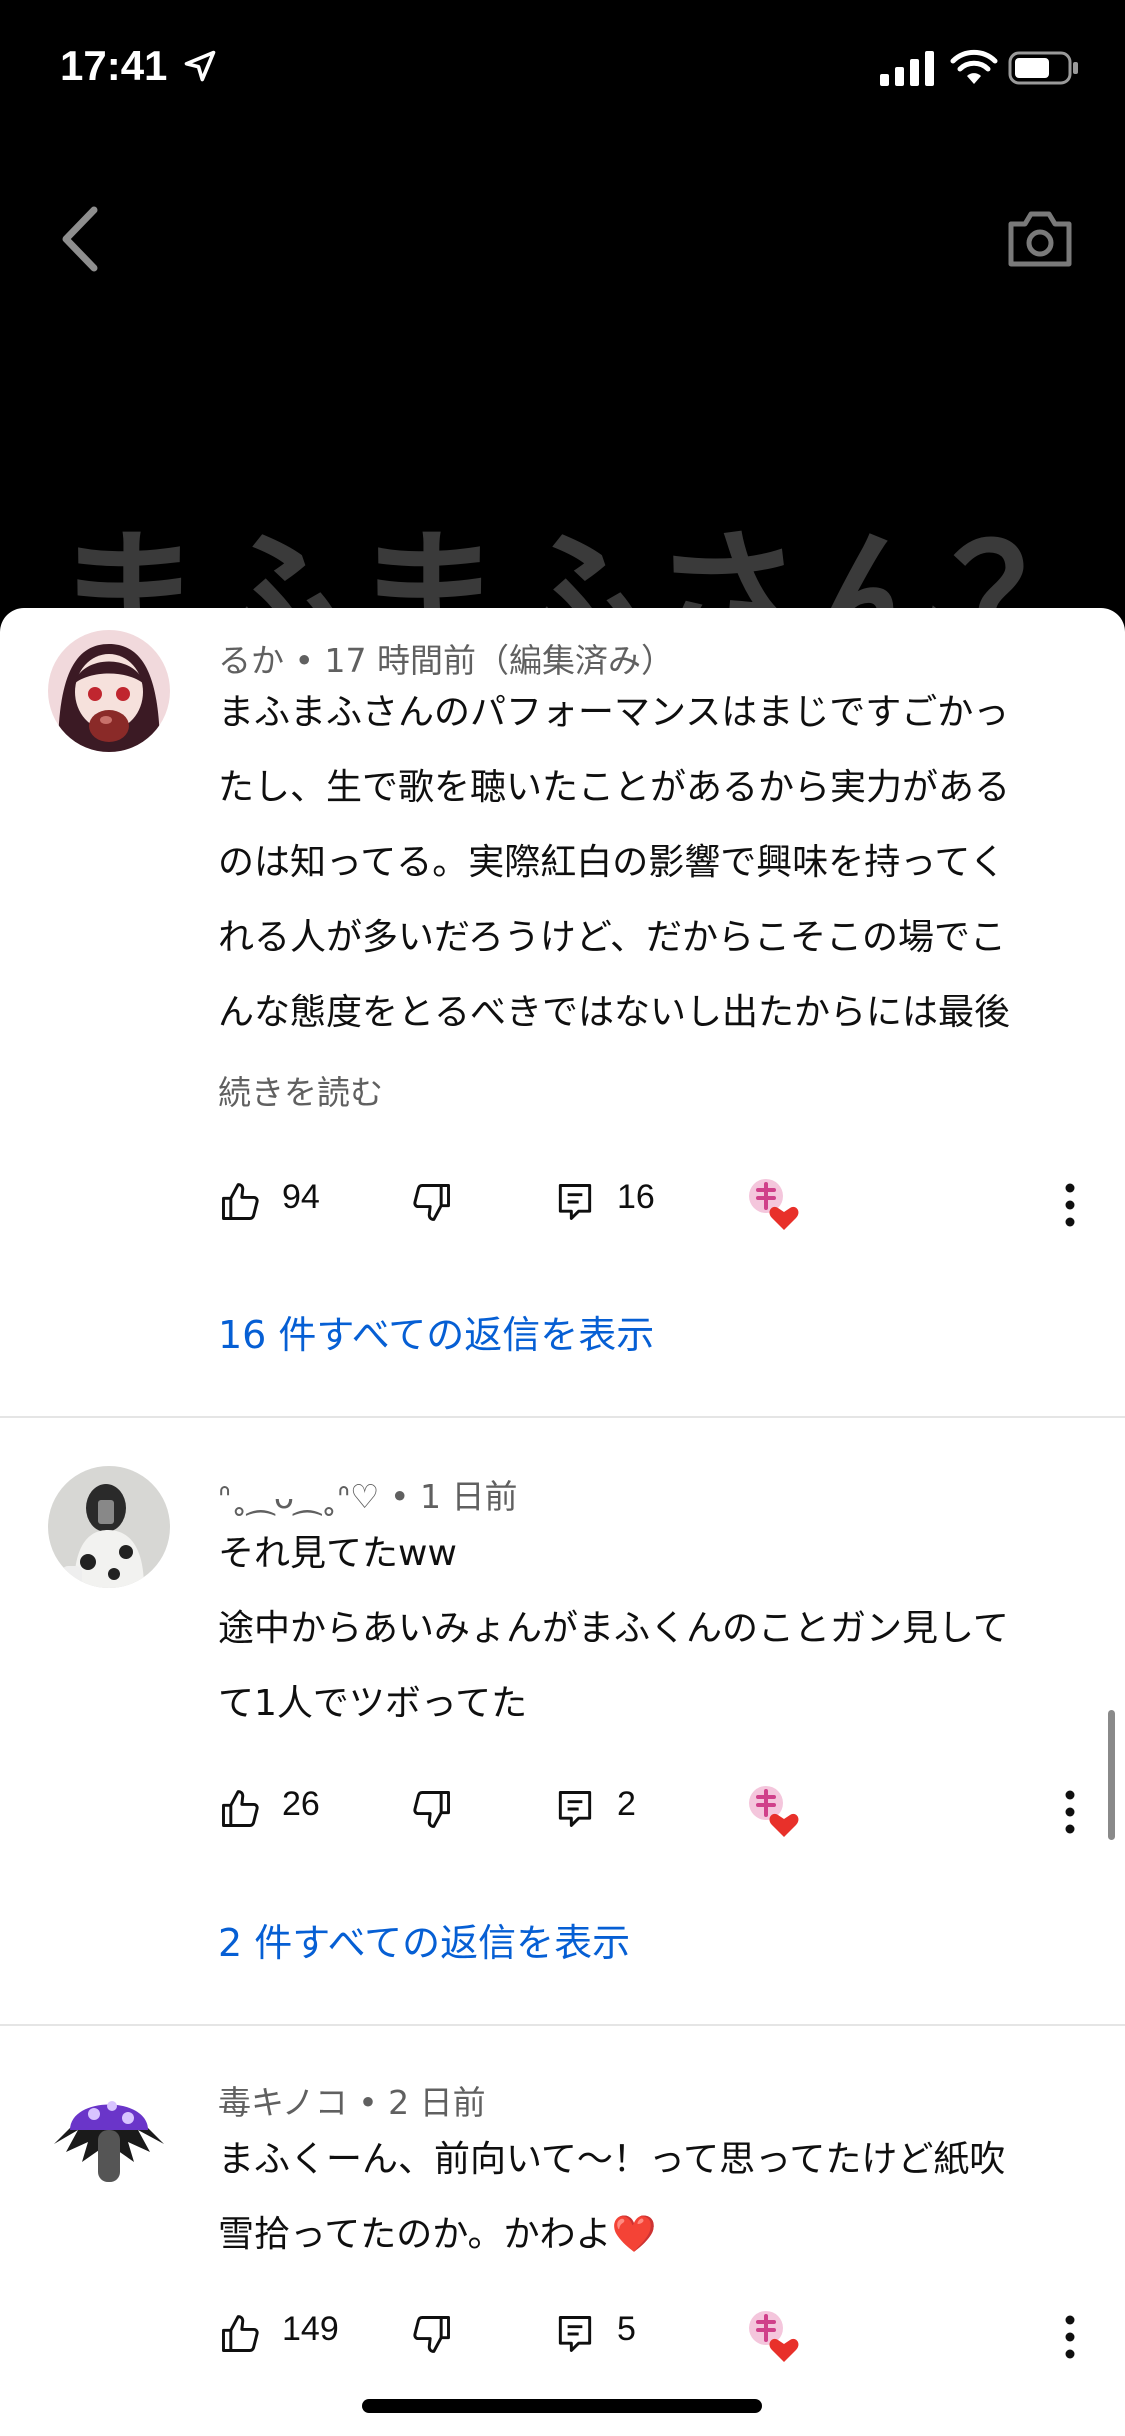 The height and width of the screenshot is (2436, 1125). Describe the element at coordinates (612, 937) in the screenshot. I see `comment-line: れる人が多いだろうけど、だからこそこの場でこ` at that location.